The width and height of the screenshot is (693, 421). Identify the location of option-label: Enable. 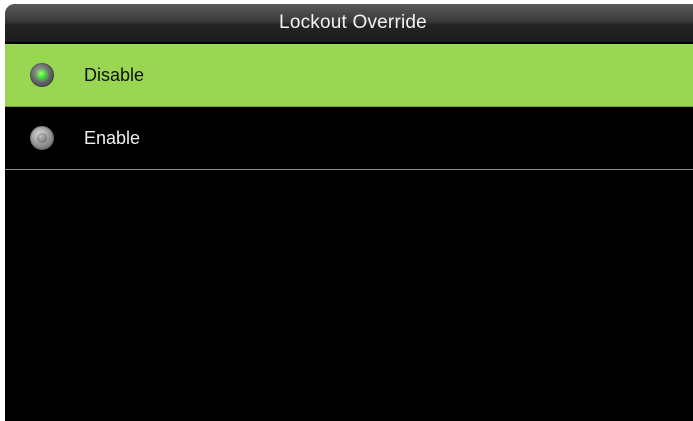
(112, 137).